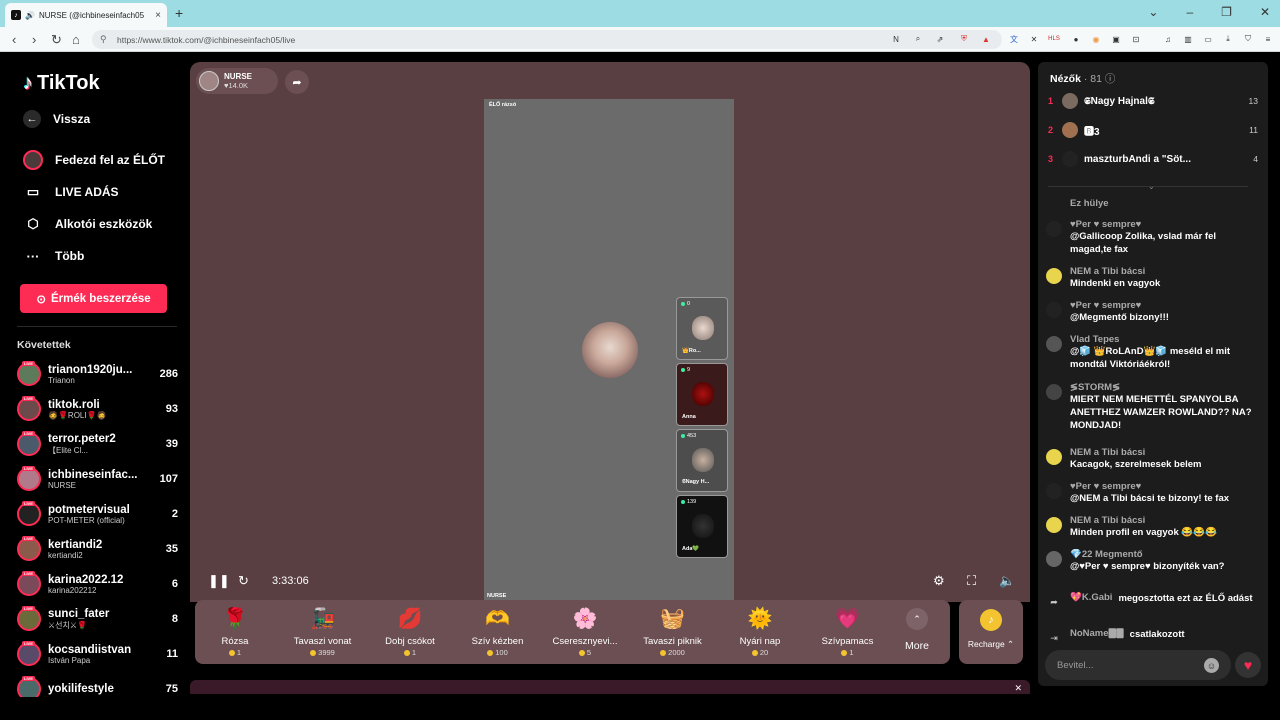 Image resolution: width=1280 pixels, height=720 pixels. I want to click on share-icon: ⇗, so click(940, 39).